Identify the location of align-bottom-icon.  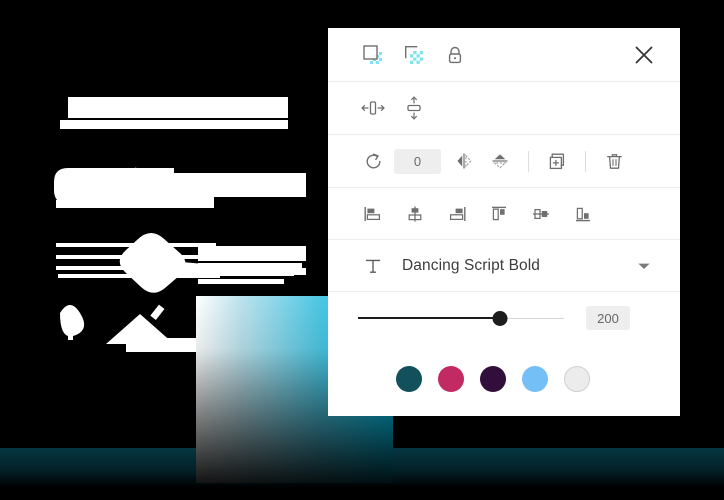
(583, 214).